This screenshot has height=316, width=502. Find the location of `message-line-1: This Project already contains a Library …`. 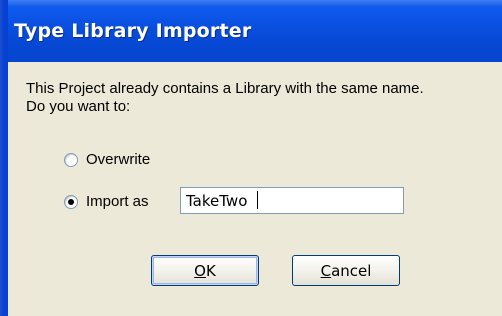

message-line-1: This Project already contains a Library … is located at coordinates (225, 88).